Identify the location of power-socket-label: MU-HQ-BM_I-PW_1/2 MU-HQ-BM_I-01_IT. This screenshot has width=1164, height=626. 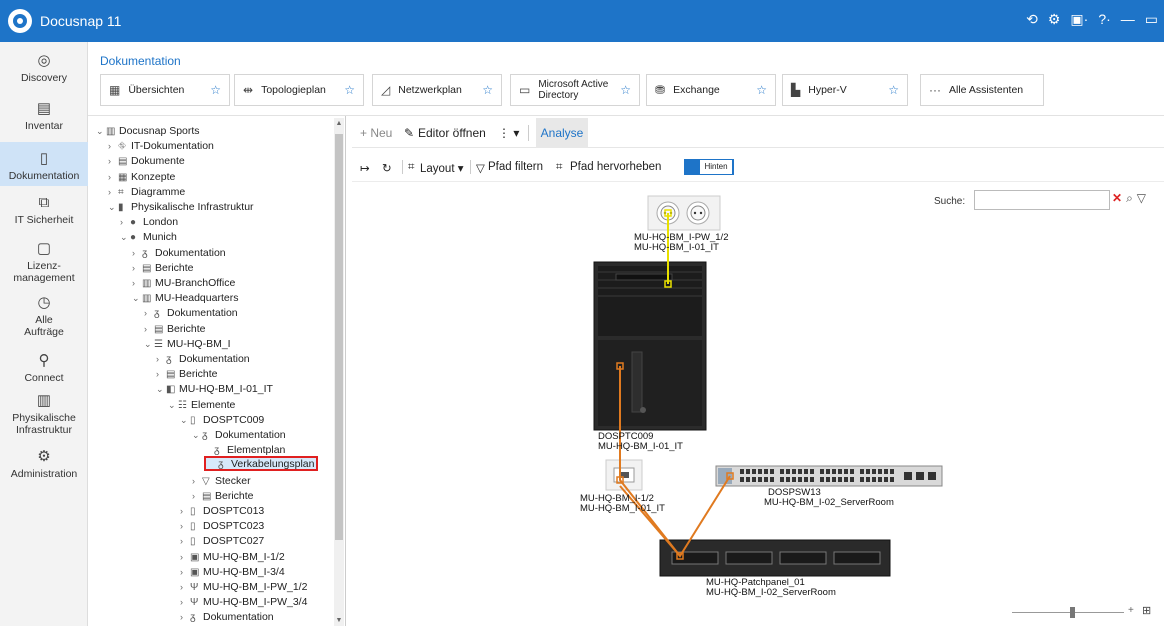
(681, 243).